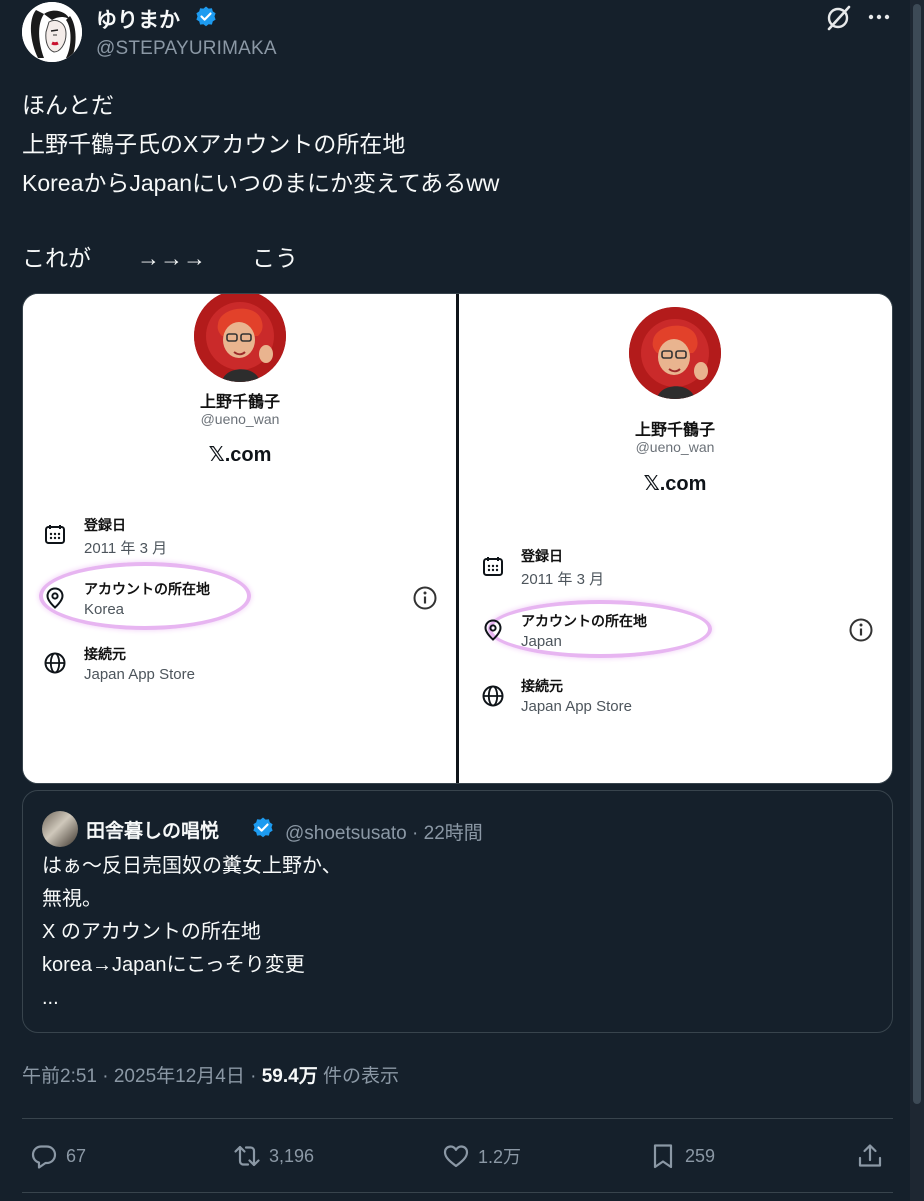  What do you see at coordinates (60, 829) in the screenshot?
I see `quoted-author-avatar` at bounding box center [60, 829].